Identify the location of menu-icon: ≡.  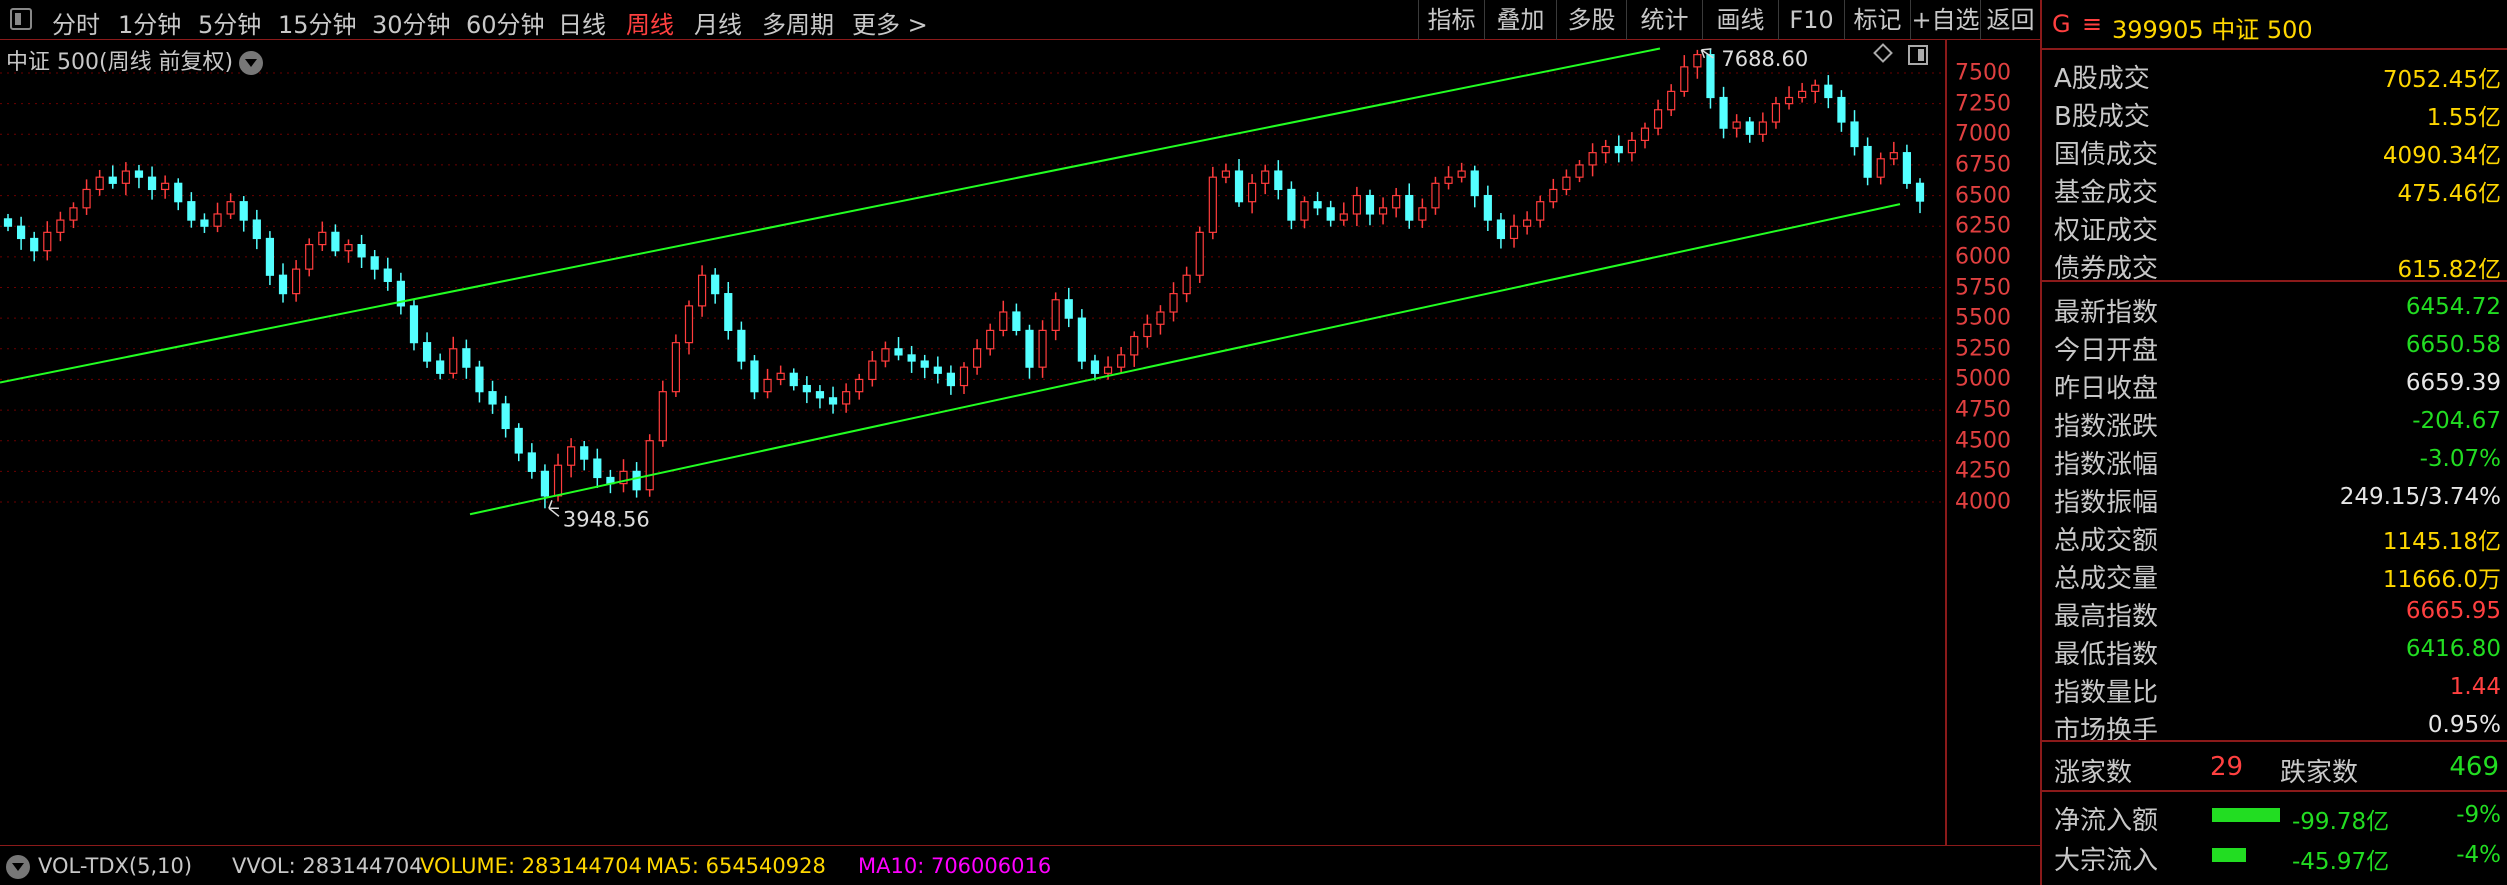
(2092, 24).